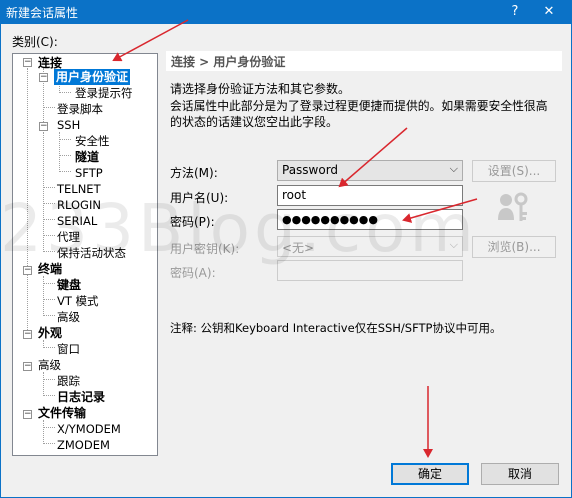 The image size is (572, 498). Describe the element at coordinates (80, 109) in the screenshot. I see `tree-item-login-script: 登录脚本` at that location.